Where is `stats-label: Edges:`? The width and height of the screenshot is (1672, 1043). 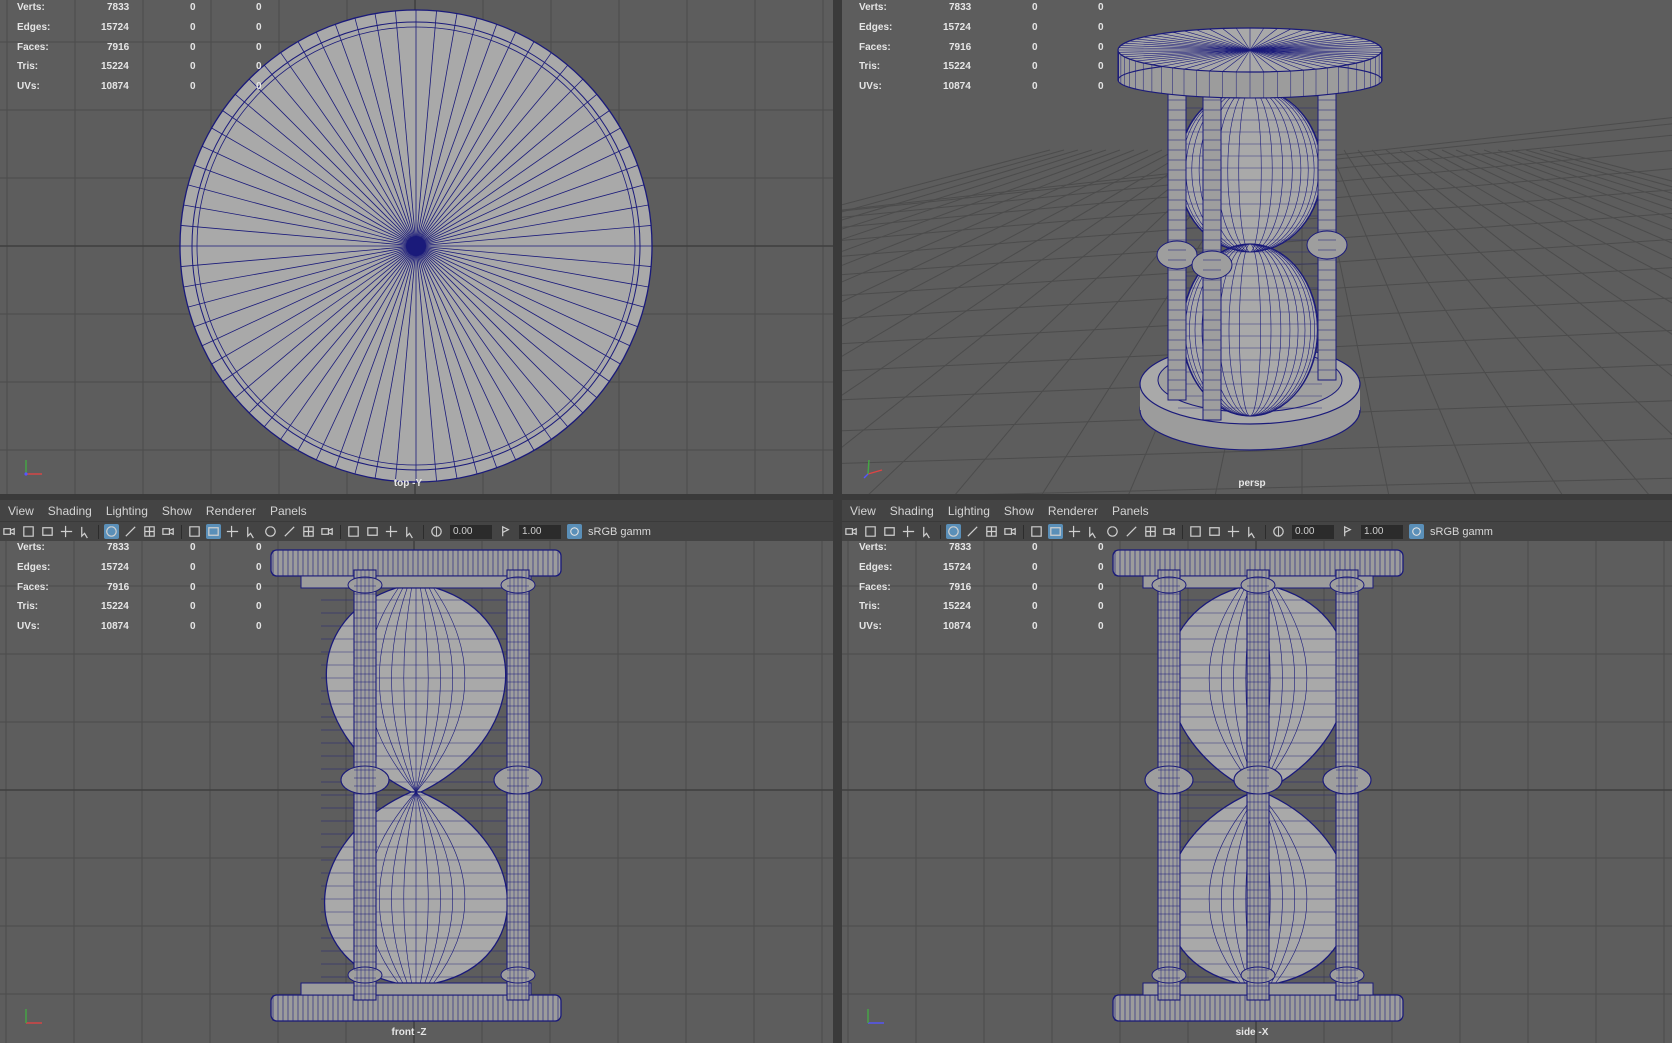 stats-label: Edges: is located at coordinates (34, 567).